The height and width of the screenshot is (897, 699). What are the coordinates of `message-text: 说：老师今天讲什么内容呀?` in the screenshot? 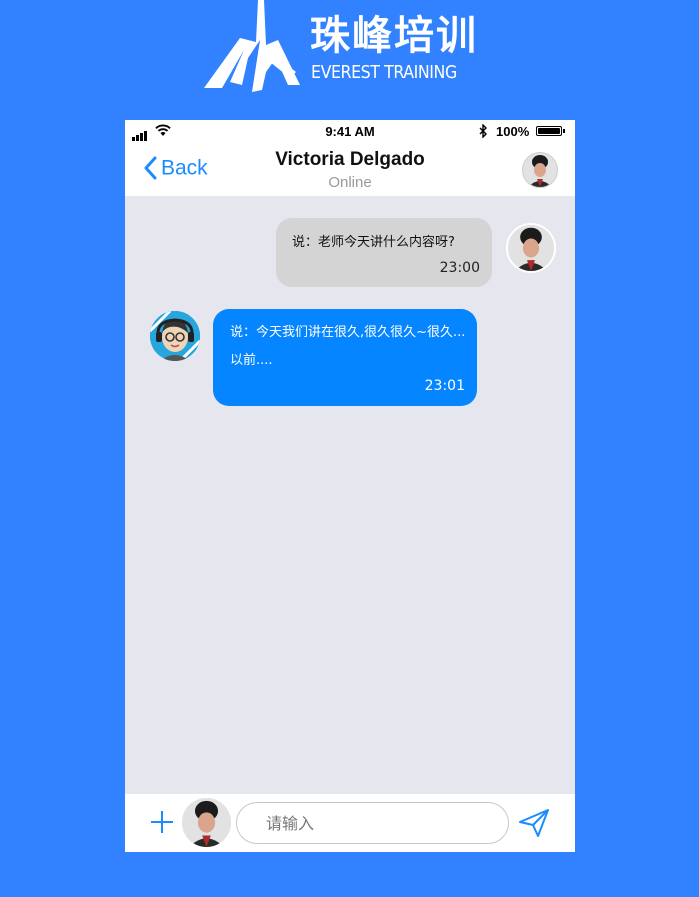 It's located at (373, 242).